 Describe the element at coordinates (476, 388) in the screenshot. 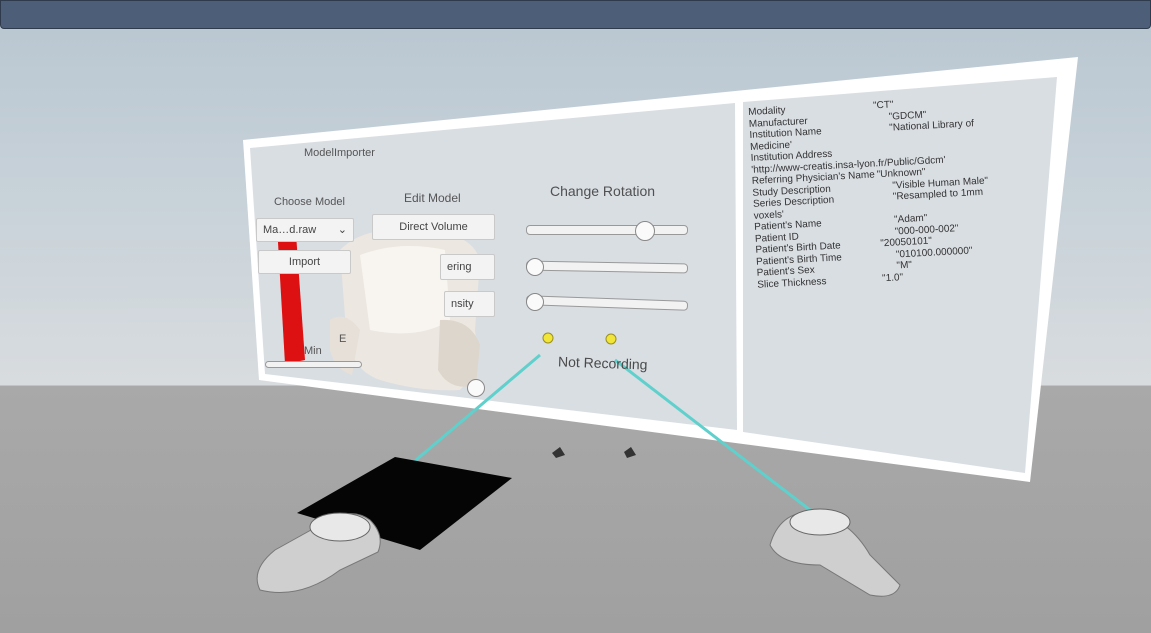

I see `min-slider-knob` at that location.